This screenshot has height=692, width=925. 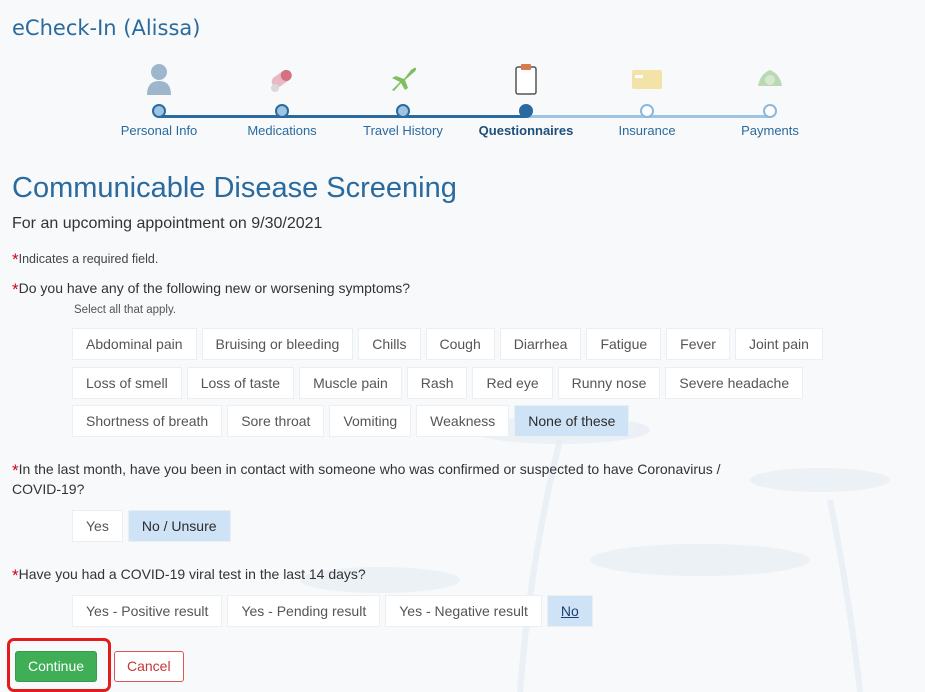 What do you see at coordinates (770, 130) in the screenshot?
I see `step-label: Payments` at bounding box center [770, 130].